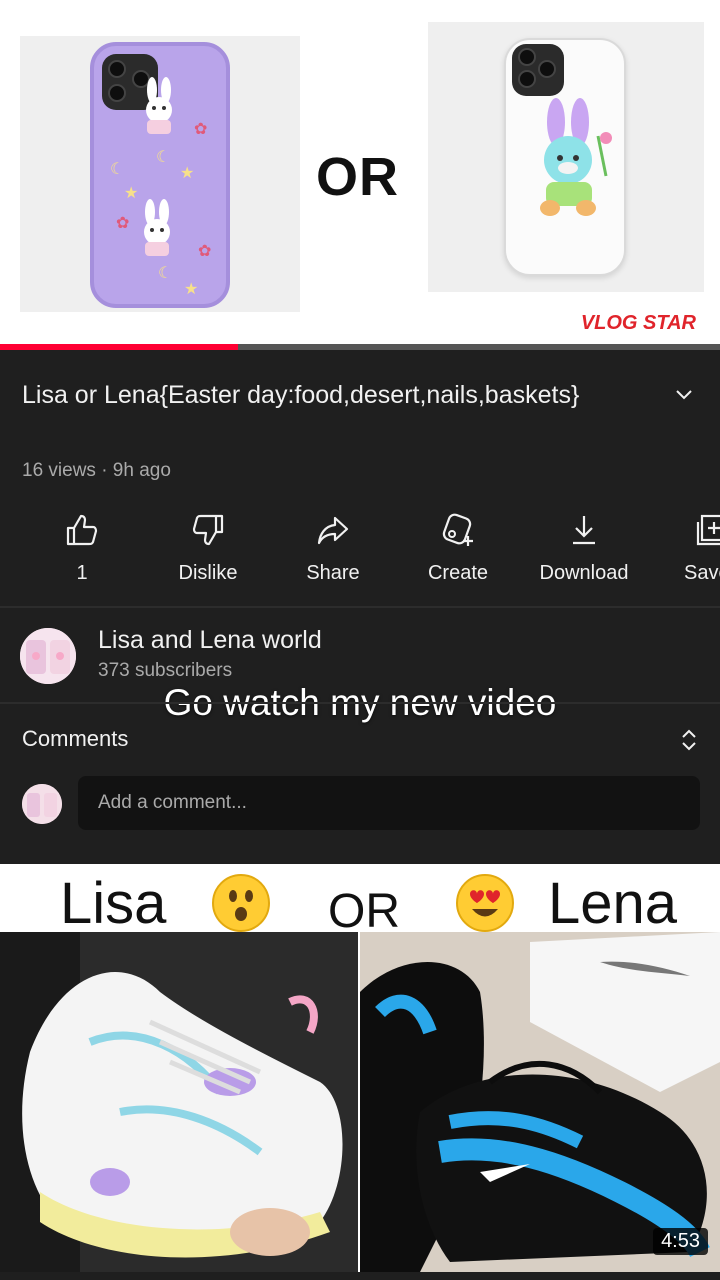 The height and width of the screenshot is (1280, 720). Describe the element at coordinates (364, 911) in the screenshot. I see `thumbnail-or-label: OR` at that location.